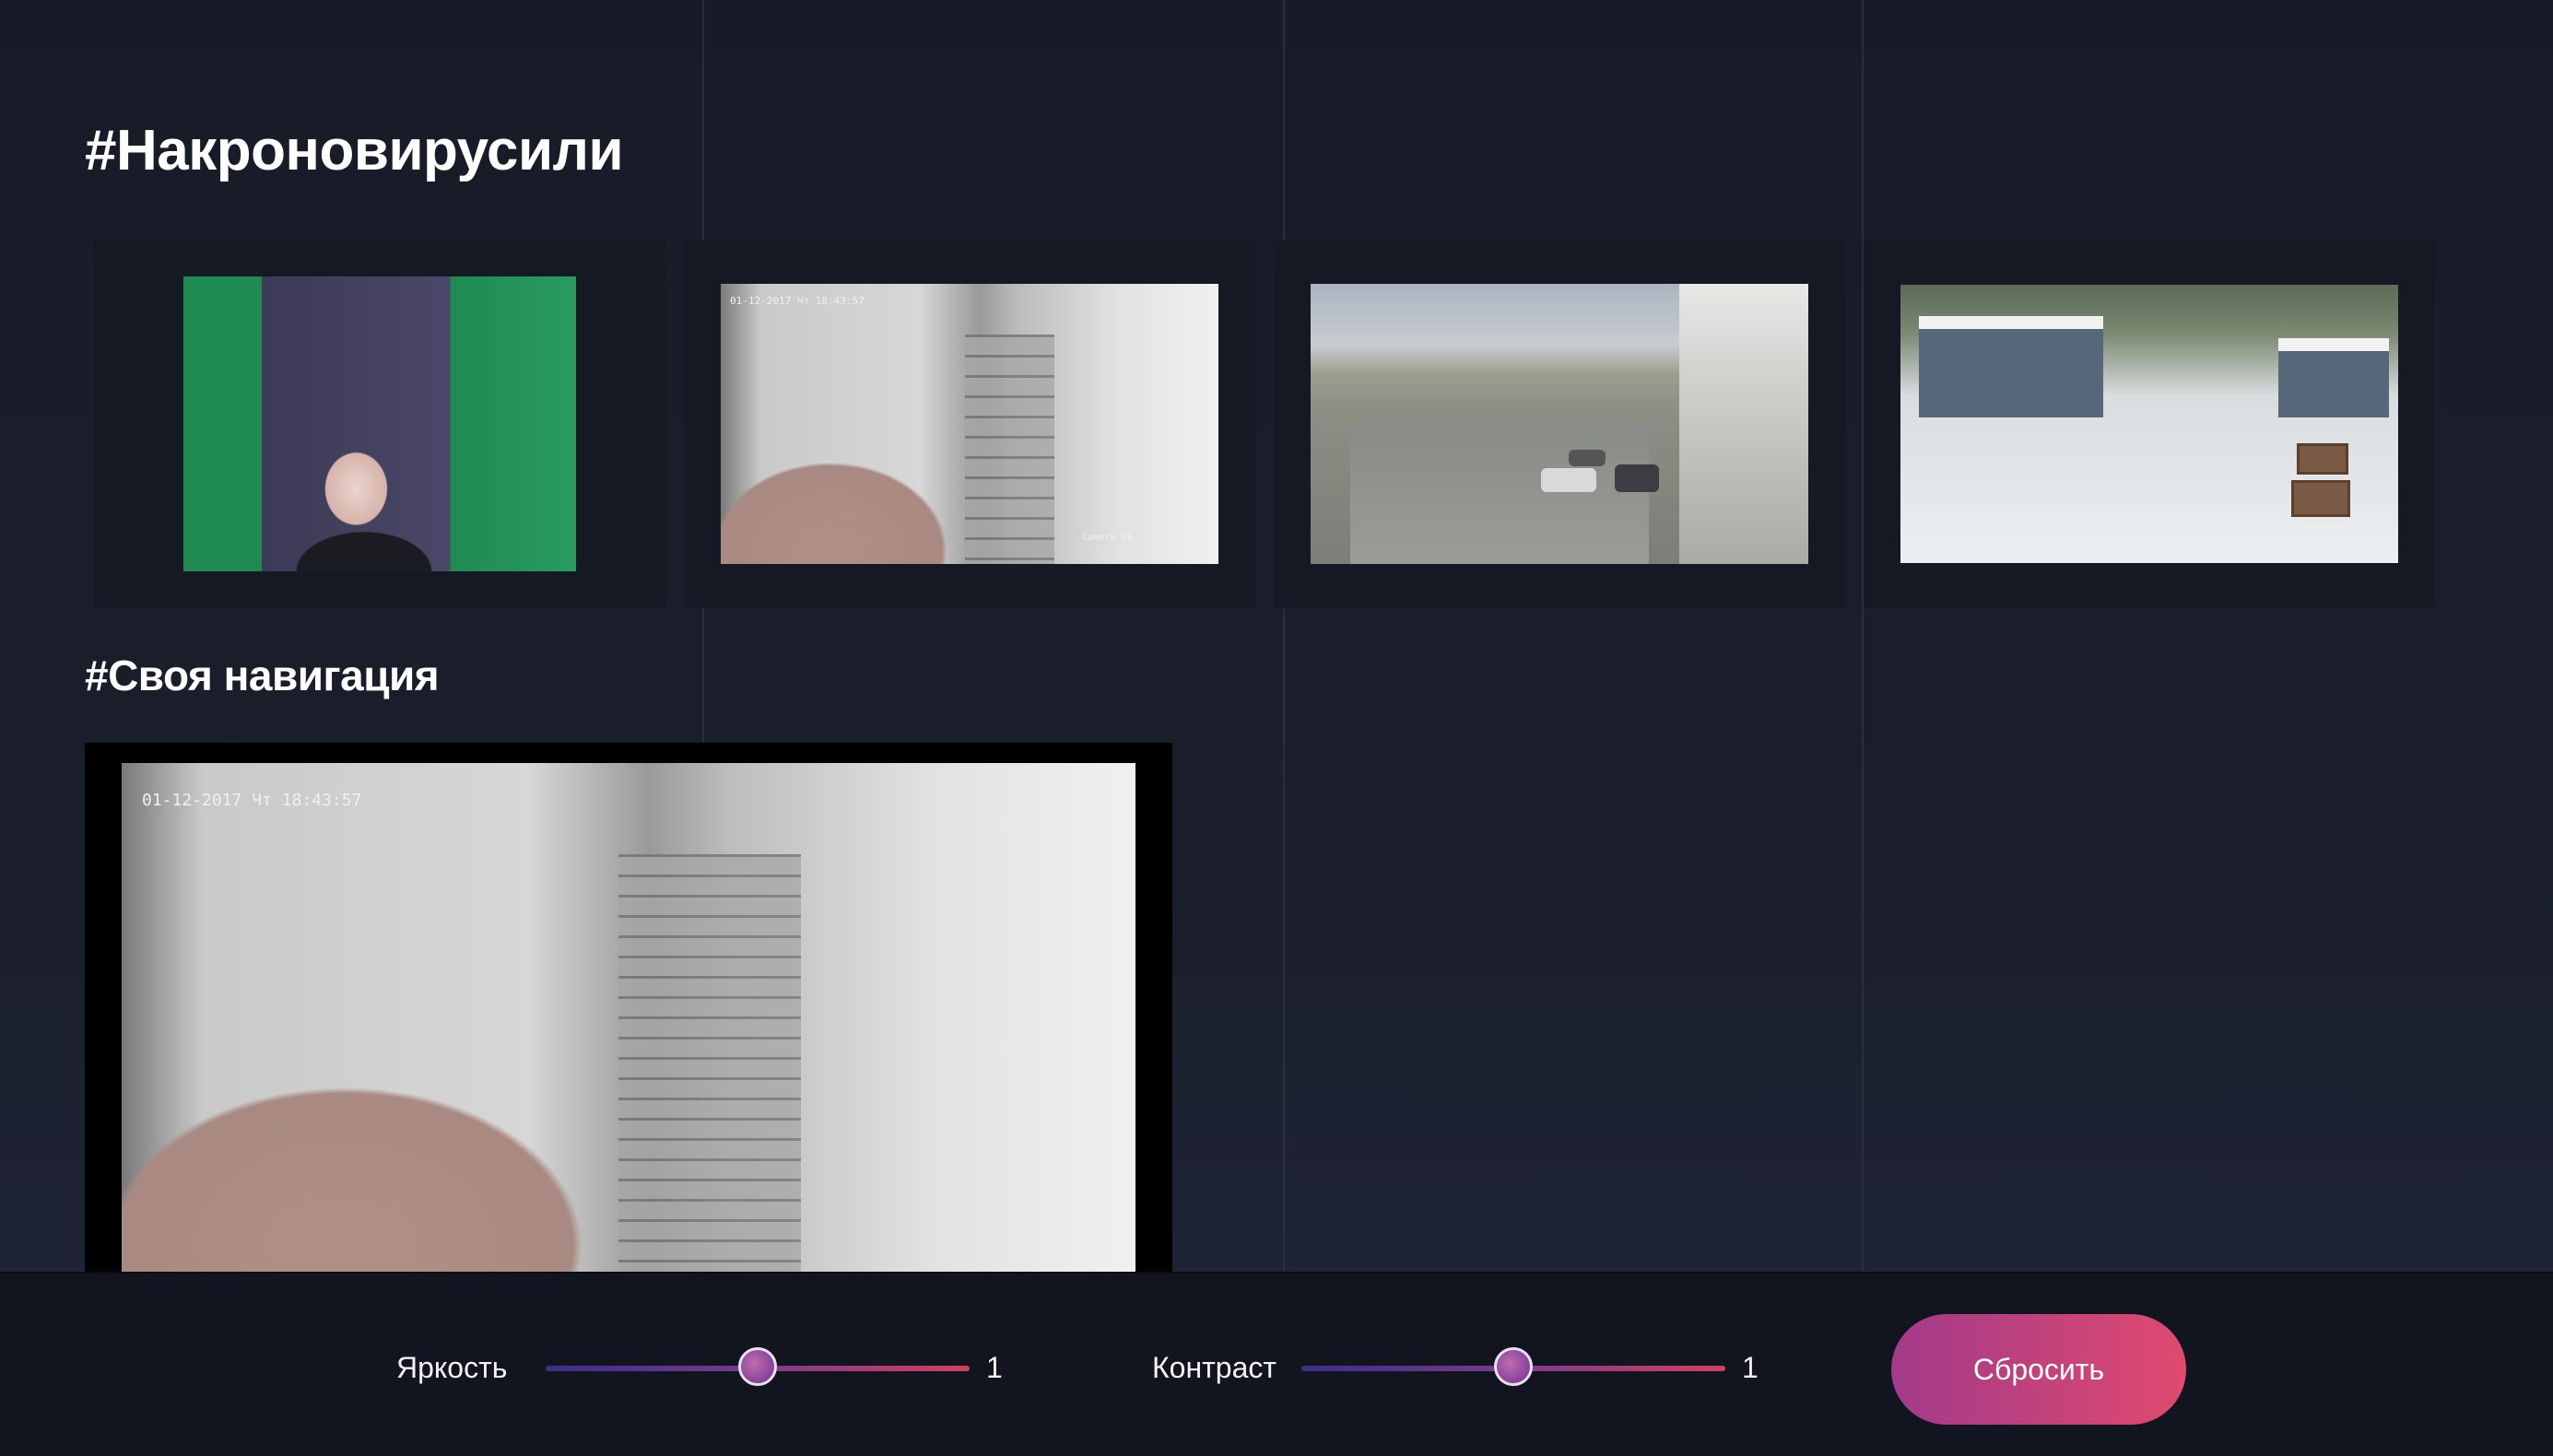 The height and width of the screenshot is (1456, 2553). Describe the element at coordinates (1743, 424) in the screenshot. I see `street-wall` at that location.